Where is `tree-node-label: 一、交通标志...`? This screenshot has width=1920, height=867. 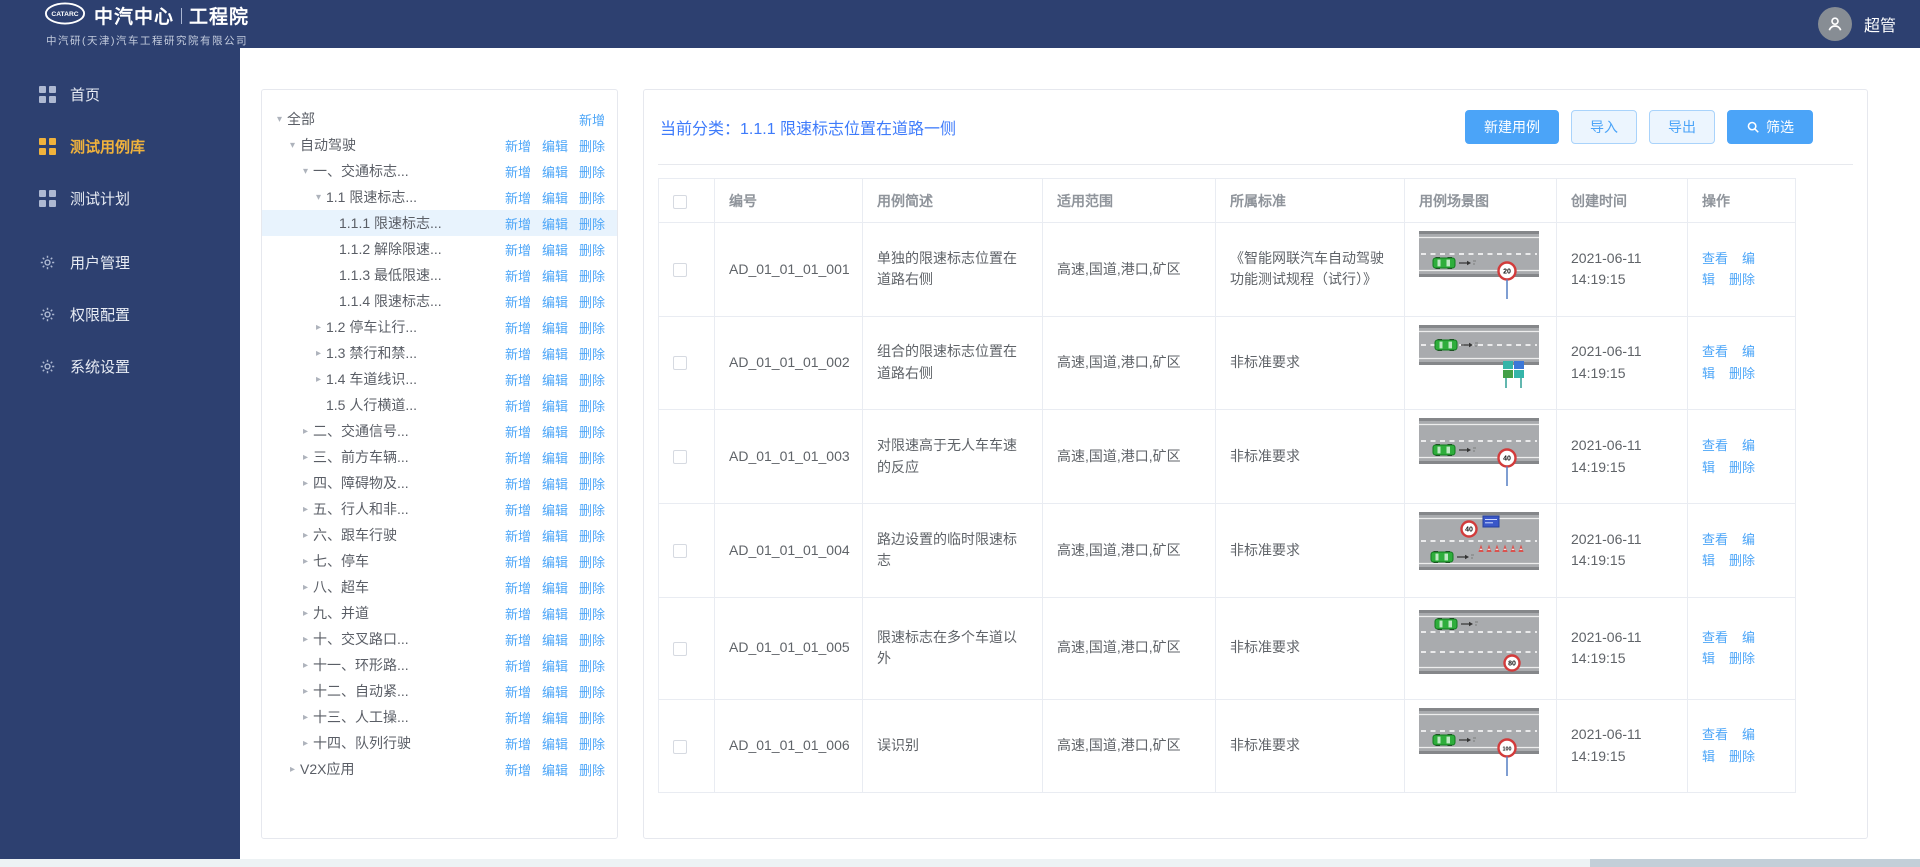 tree-node-label: 一、交通标志... is located at coordinates (361, 171).